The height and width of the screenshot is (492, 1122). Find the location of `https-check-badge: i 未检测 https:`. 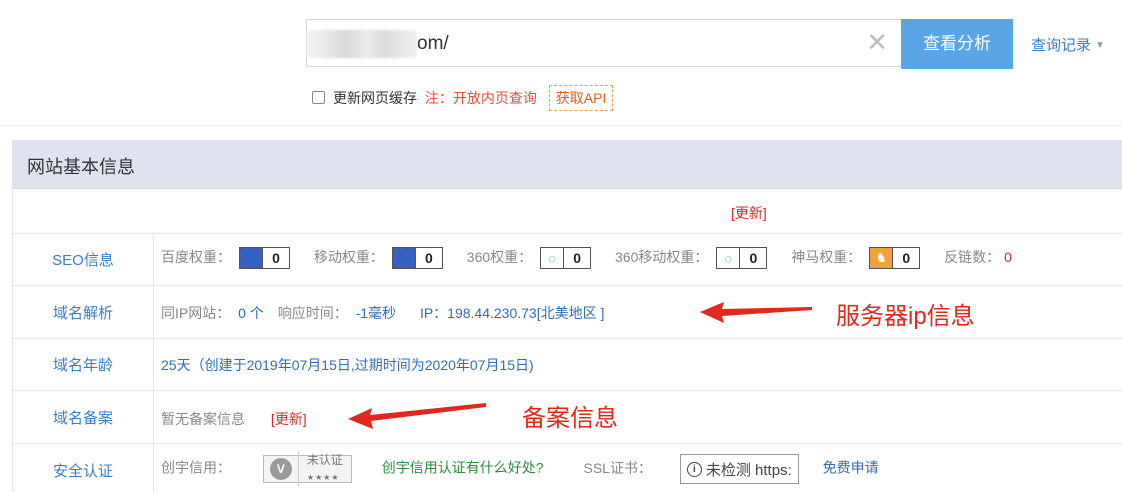

https-check-badge: i 未检测 https: is located at coordinates (739, 469).